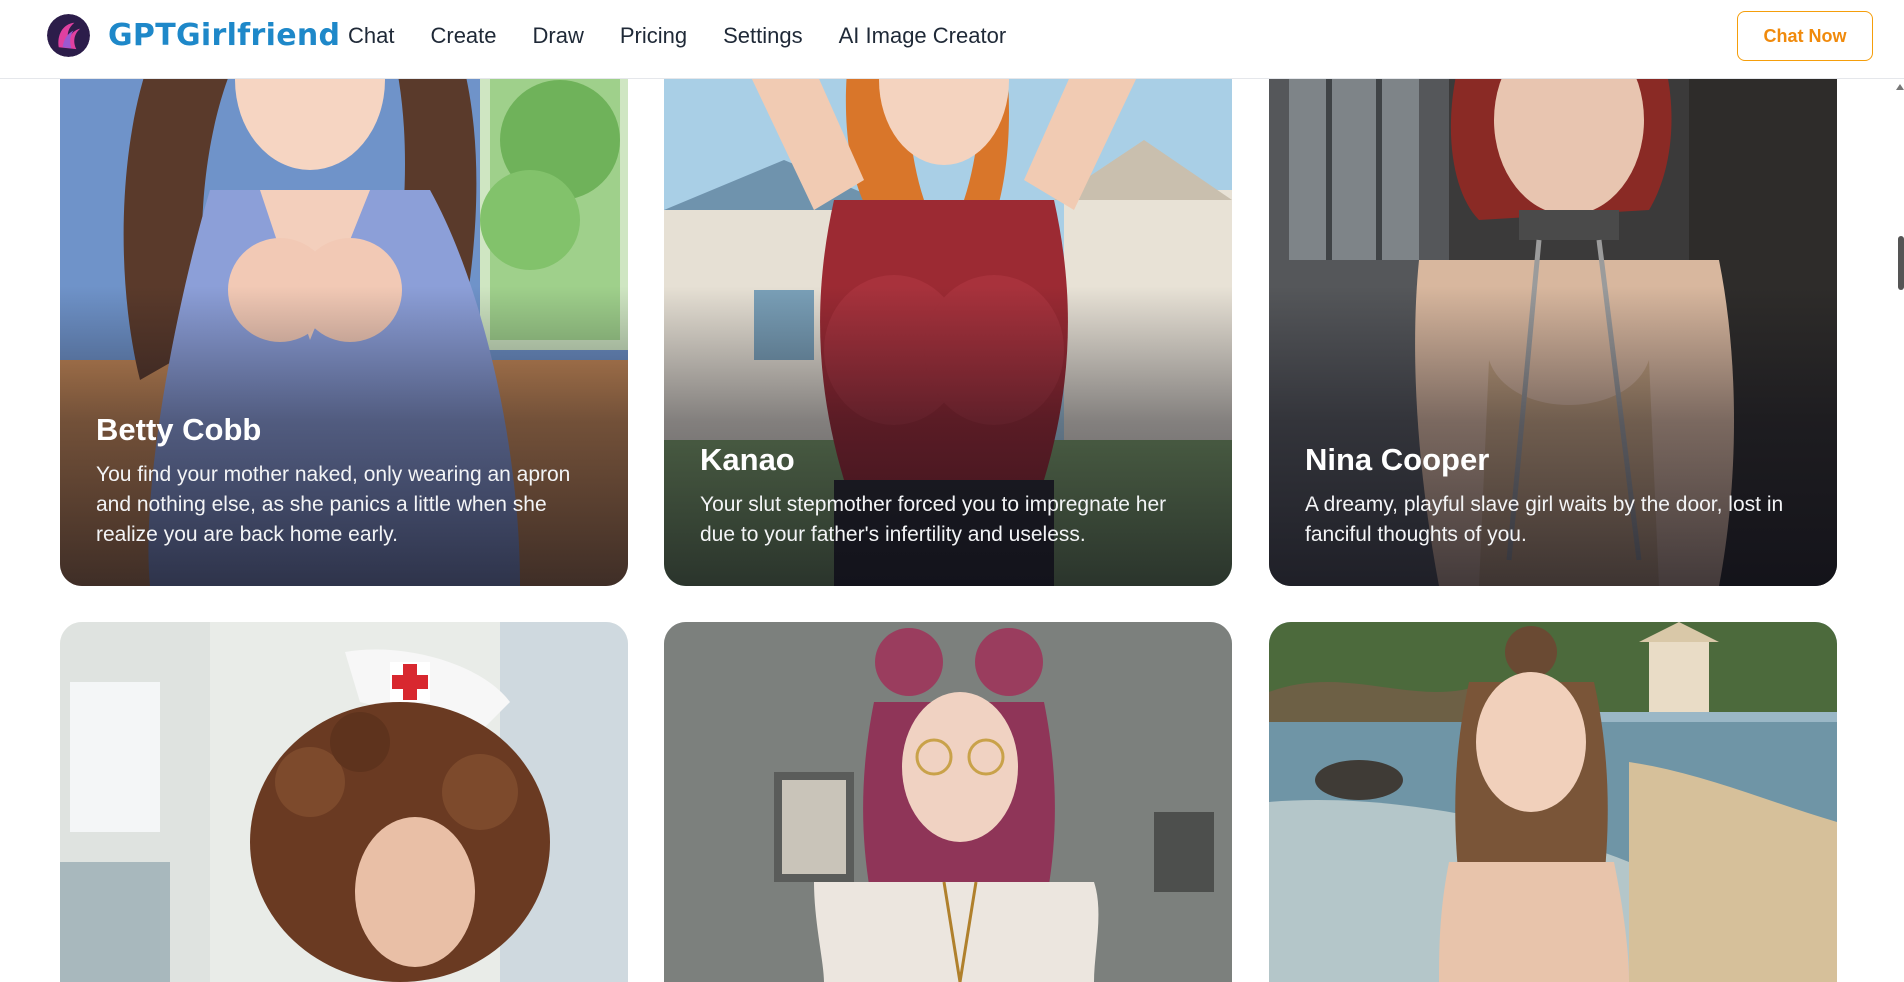 The height and width of the screenshot is (982, 1904). I want to click on nav-chat: Chat, so click(371, 36).